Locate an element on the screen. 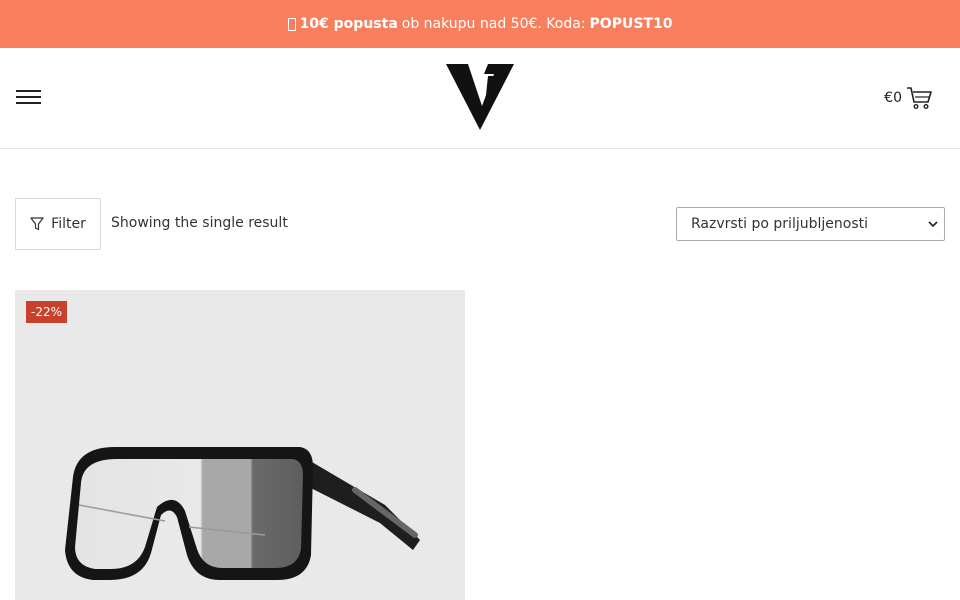 Image resolution: width=960 pixels, height=600 pixels. cart-amount: €0 is located at coordinates (893, 98).